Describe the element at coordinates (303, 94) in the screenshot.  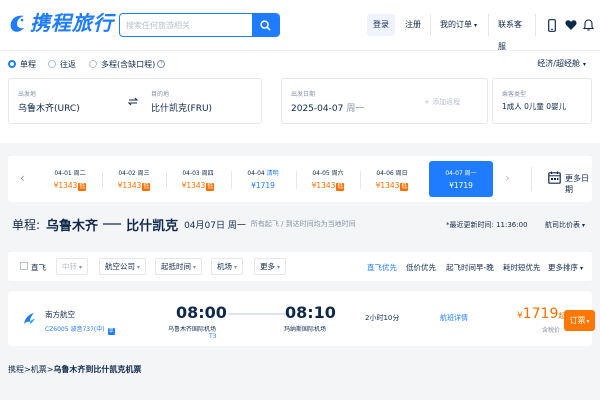
I see `depart-date-label: 出发日期` at that location.